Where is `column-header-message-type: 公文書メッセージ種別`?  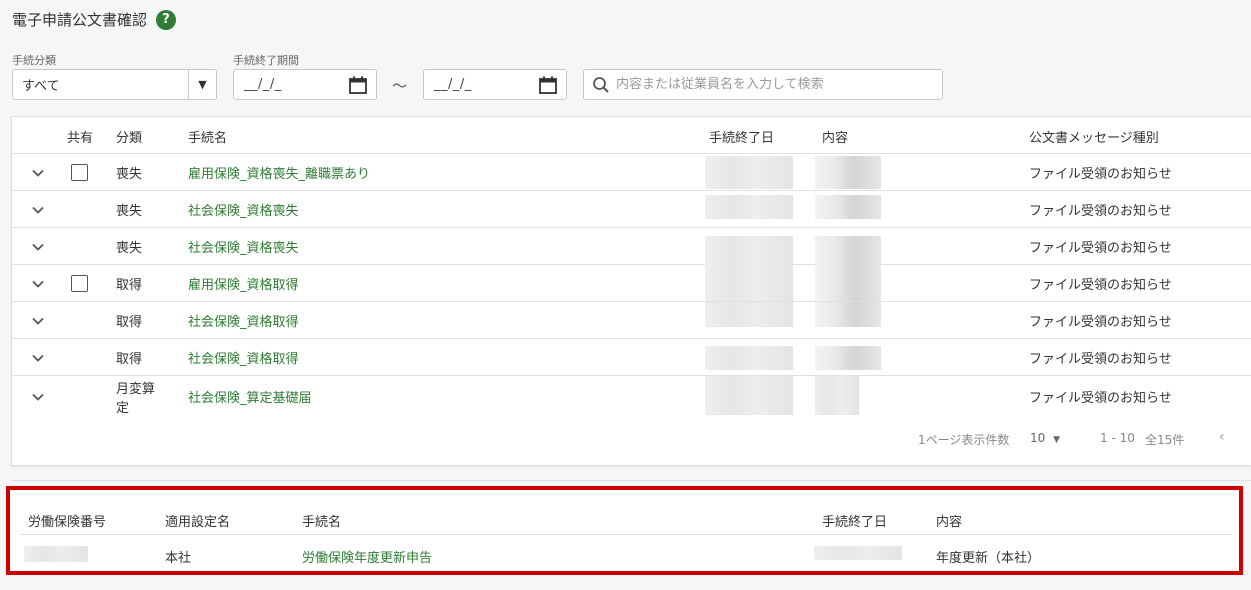 column-header-message-type: 公文書メッセージ種別 is located at coordinates (1094, 136).